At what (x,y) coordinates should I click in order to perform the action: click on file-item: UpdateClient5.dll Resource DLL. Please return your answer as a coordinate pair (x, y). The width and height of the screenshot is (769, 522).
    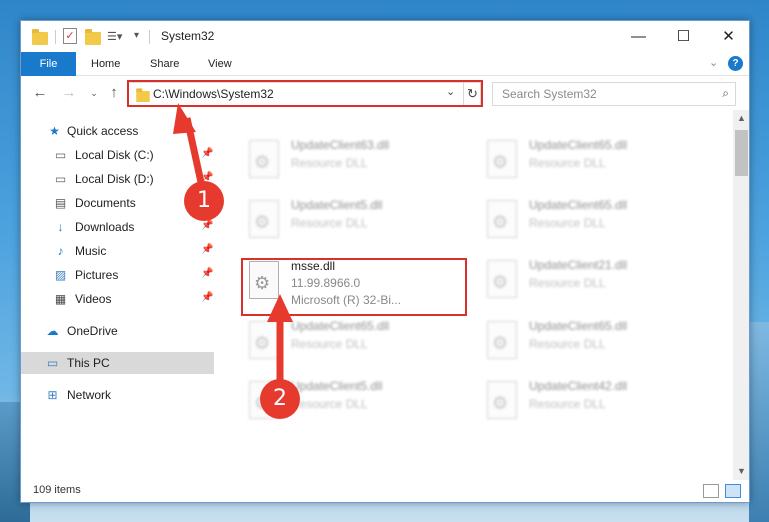
    Looking at the image, I should click on (353, 222).